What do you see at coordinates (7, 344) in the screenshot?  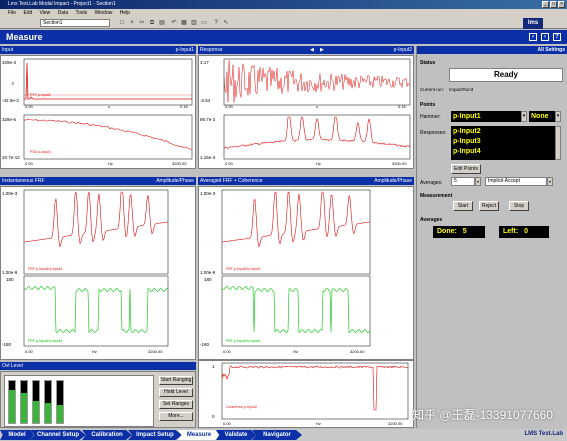 I see `inst-frf-phase-bottom: -180` at bounding box center [7, 344].